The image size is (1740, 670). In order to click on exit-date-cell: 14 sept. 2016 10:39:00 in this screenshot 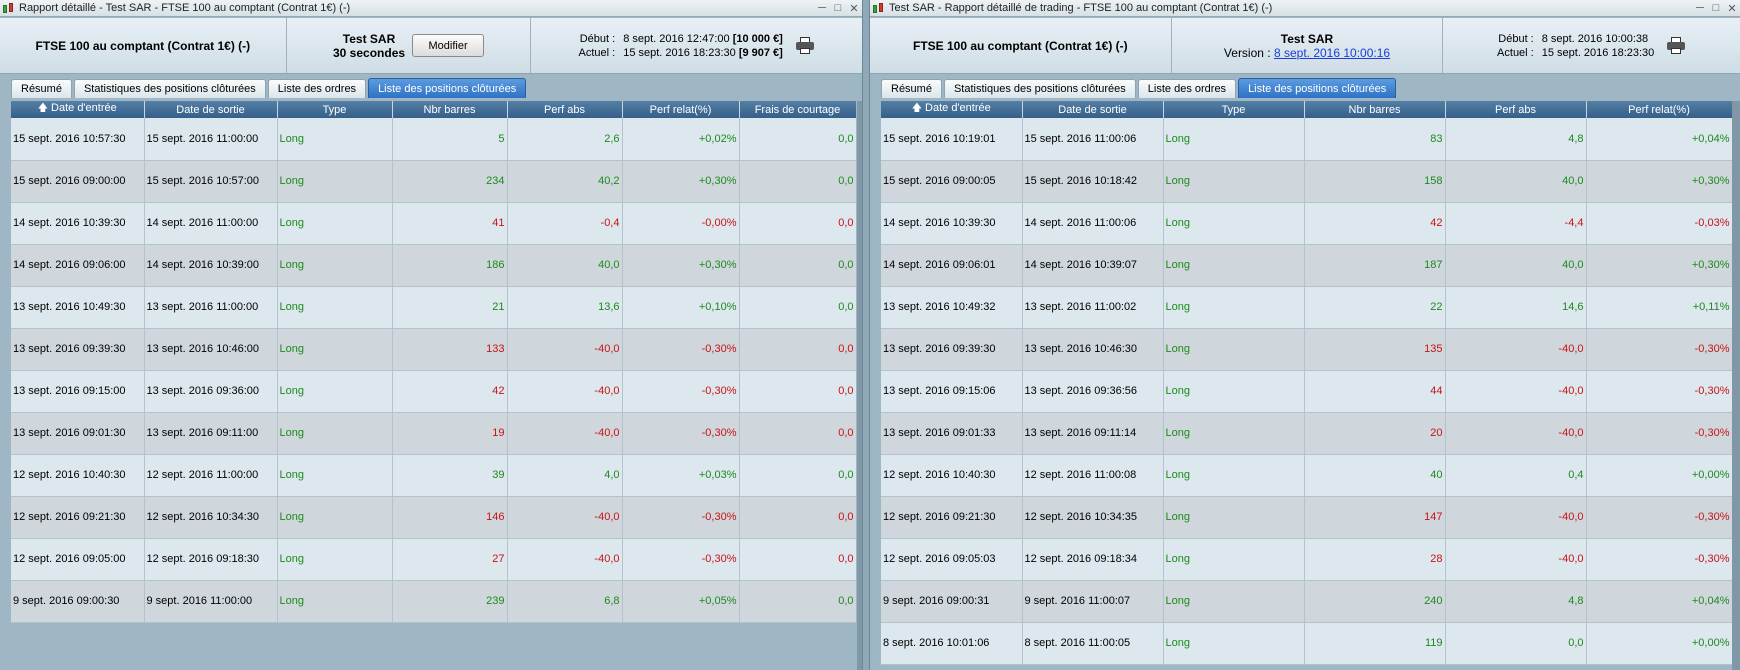, I will do `click(211, 265)`.